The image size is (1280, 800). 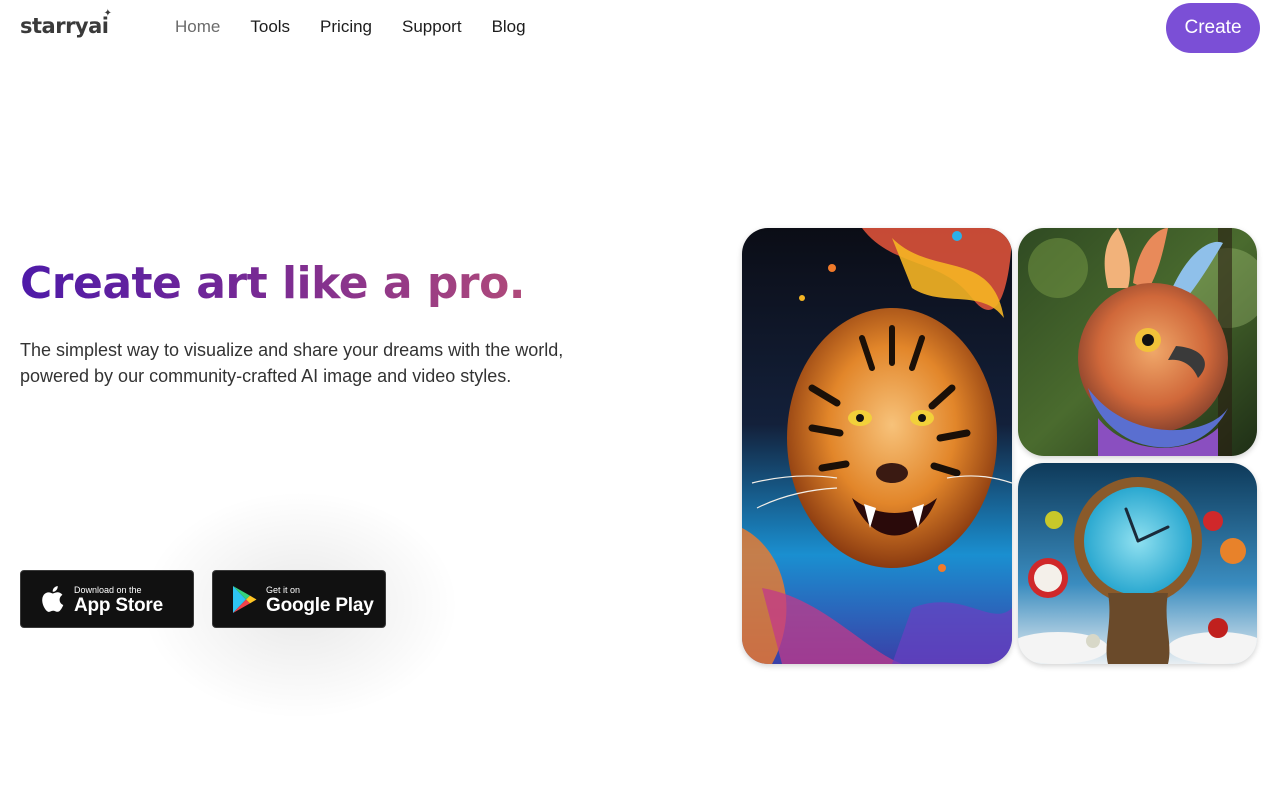 I want to click on app-store-small-label: Download on the, so click(x=108, y=590).